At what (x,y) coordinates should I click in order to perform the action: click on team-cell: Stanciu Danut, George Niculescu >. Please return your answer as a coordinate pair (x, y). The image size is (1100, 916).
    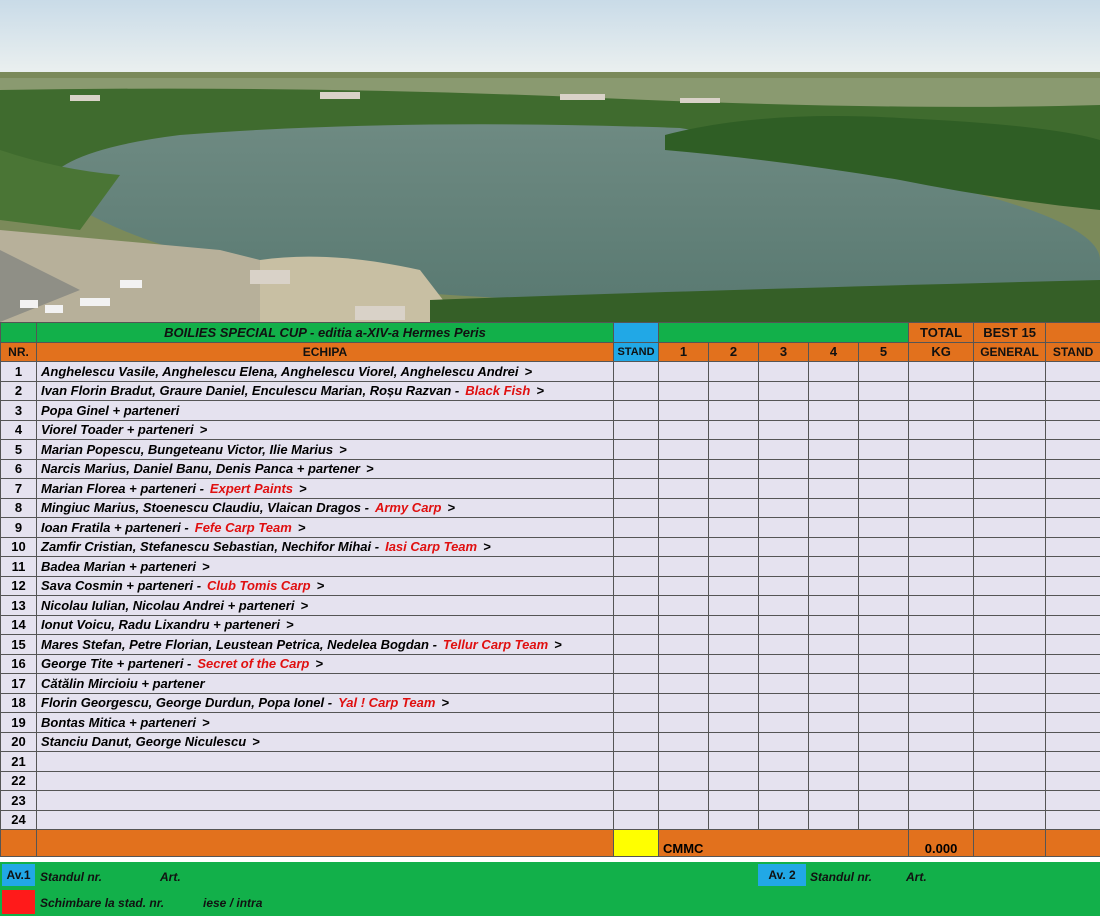
    Looking at the image, I should click on (325, 741).